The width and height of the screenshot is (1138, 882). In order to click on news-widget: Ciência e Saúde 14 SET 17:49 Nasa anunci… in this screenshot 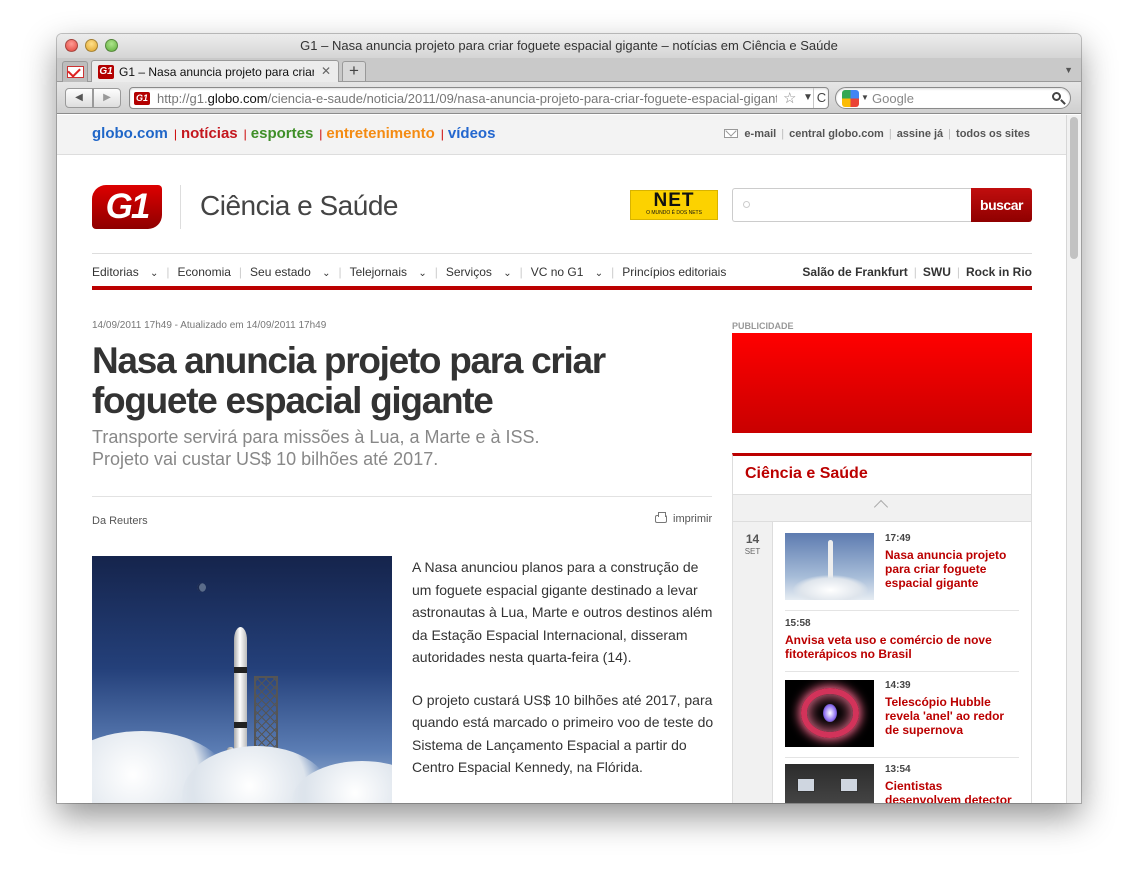, I will do `click(882, 628)`.